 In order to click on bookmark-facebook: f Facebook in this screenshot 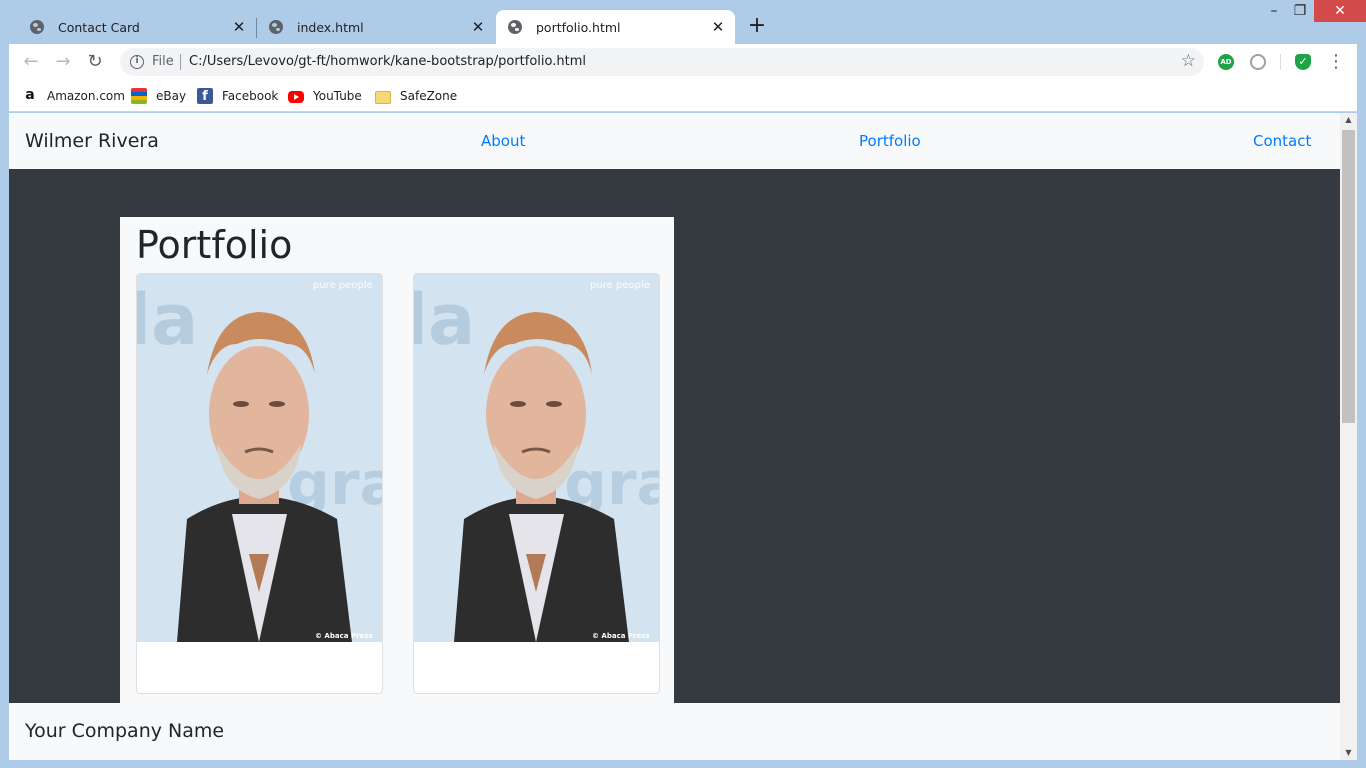, I will do `click(237, 96)`.